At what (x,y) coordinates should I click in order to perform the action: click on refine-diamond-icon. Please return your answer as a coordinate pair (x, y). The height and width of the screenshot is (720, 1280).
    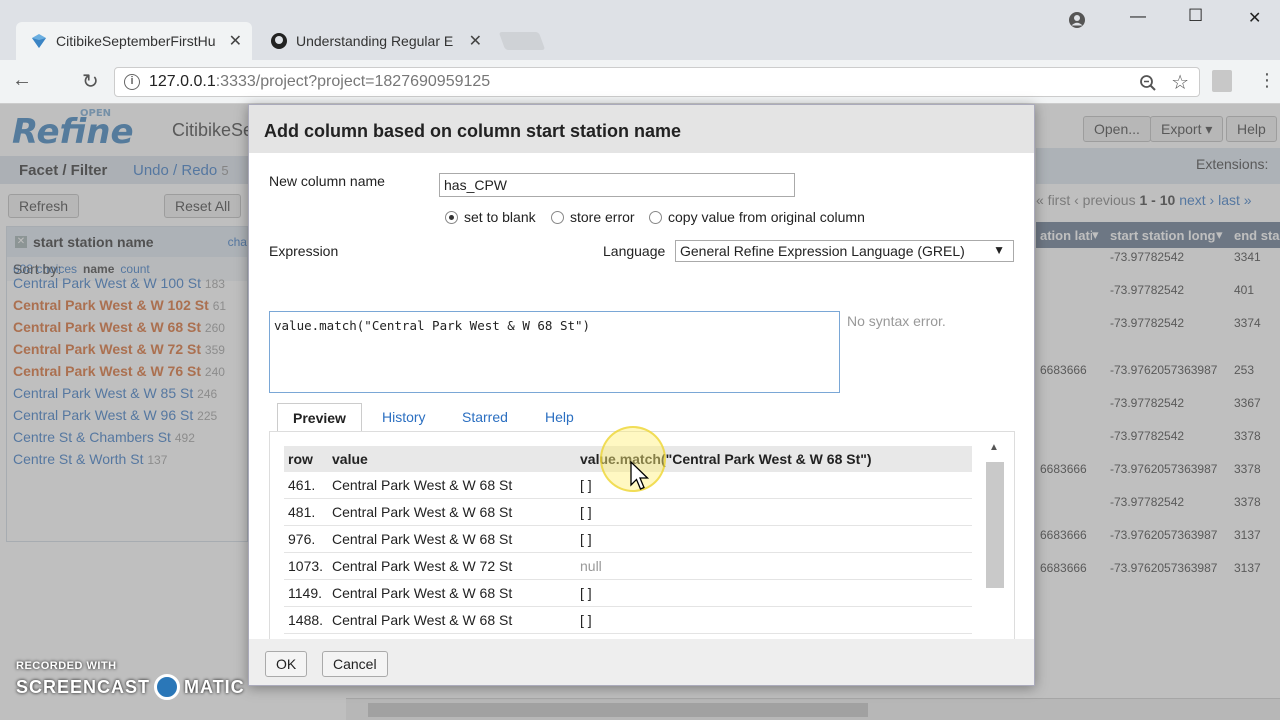
    Looking at the image, I should click on (39, 41).